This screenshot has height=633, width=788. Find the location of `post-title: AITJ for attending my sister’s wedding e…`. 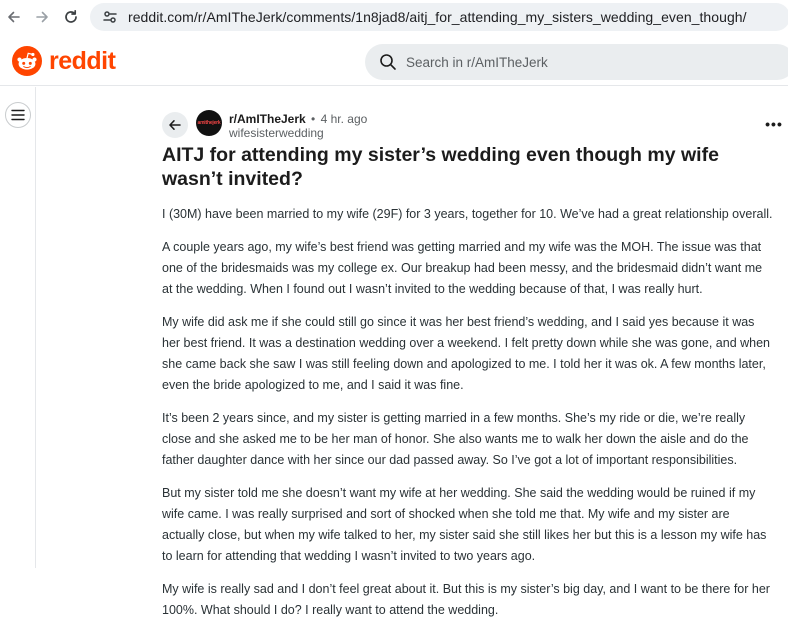

post-title: AITJ for attending my sister’s wedding e… is located at coordinates (440, 167).